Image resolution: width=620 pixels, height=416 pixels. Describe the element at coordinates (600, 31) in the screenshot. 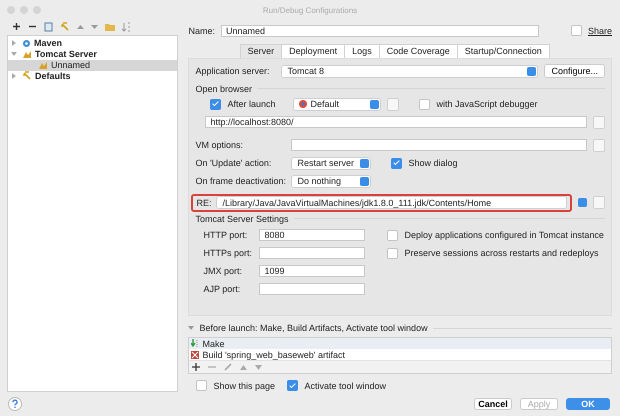

I see `checkbox-label: Share` at that location.